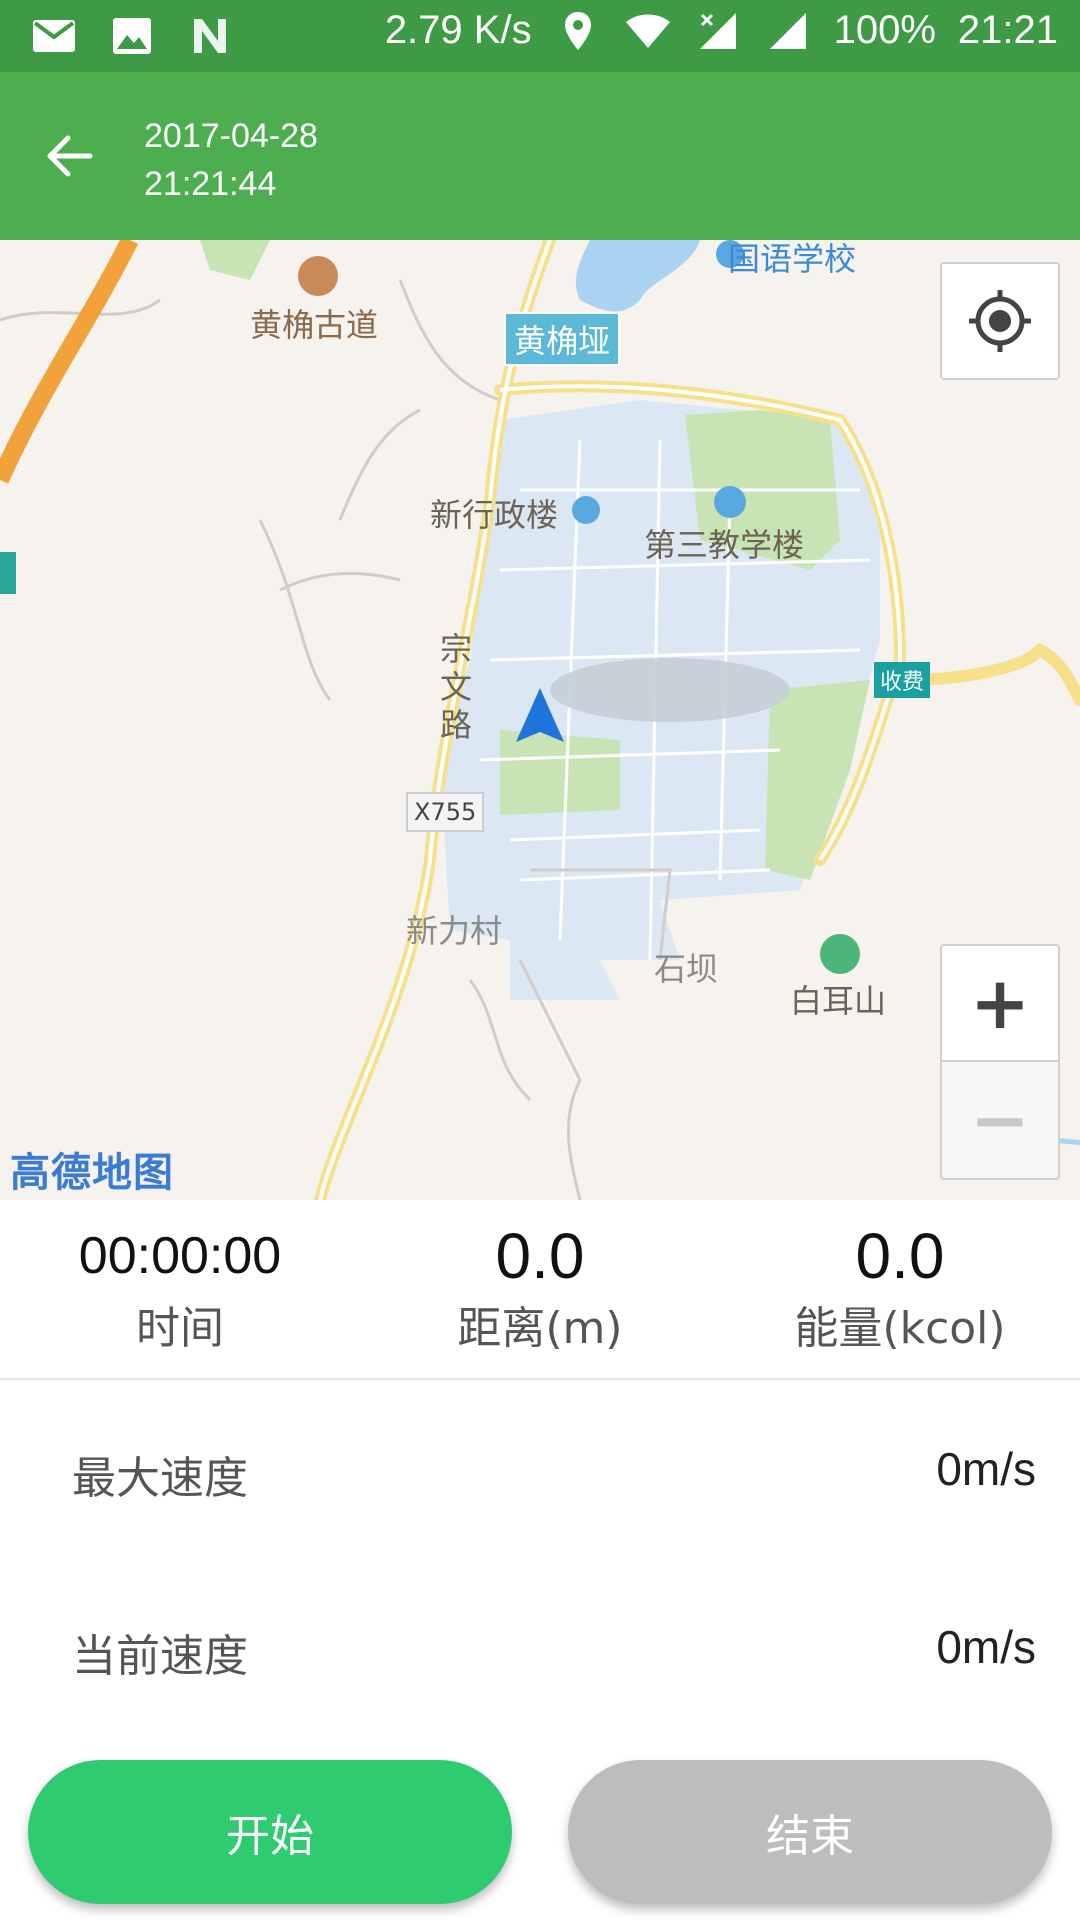 This screenshot has width=1080, height=1920. I want to click on mail-icon, so click(54, 36).